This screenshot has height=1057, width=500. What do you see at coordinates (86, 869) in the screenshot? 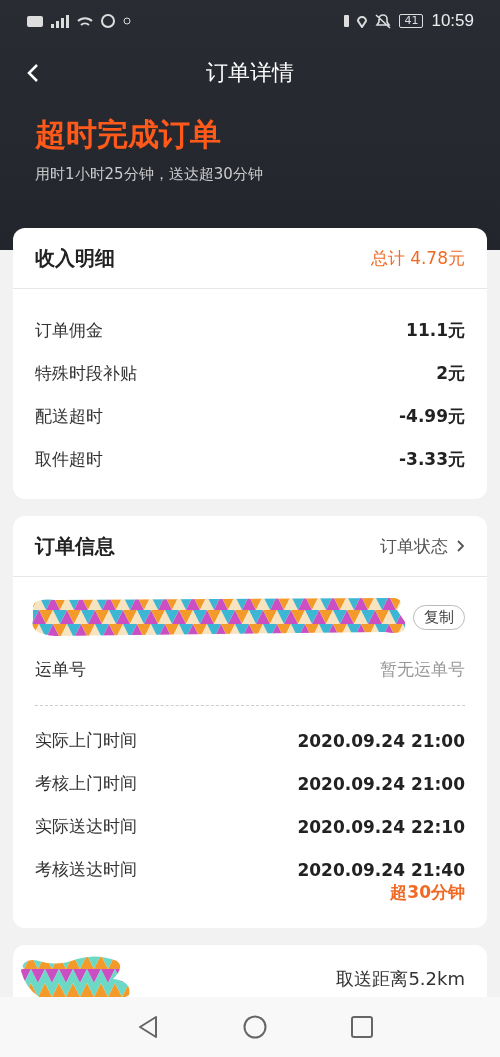
I see `time-label: 考核送达时间` at bounding box center [86, 869].